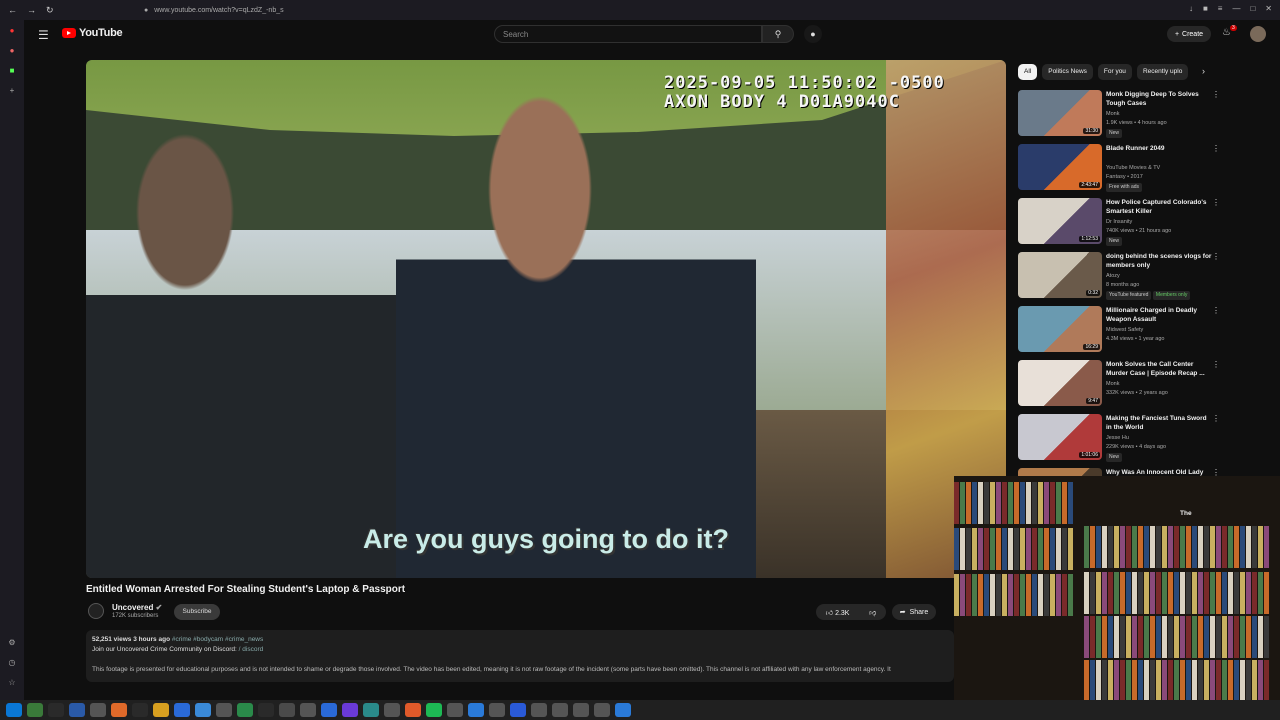 Image resolution: width=1280 pixels, height=720 pixels. What do you see at coordinates (1060, 275) in the screenshot?
I see `video-thumbnail: 0:32` at bounding box center [1060, 275].